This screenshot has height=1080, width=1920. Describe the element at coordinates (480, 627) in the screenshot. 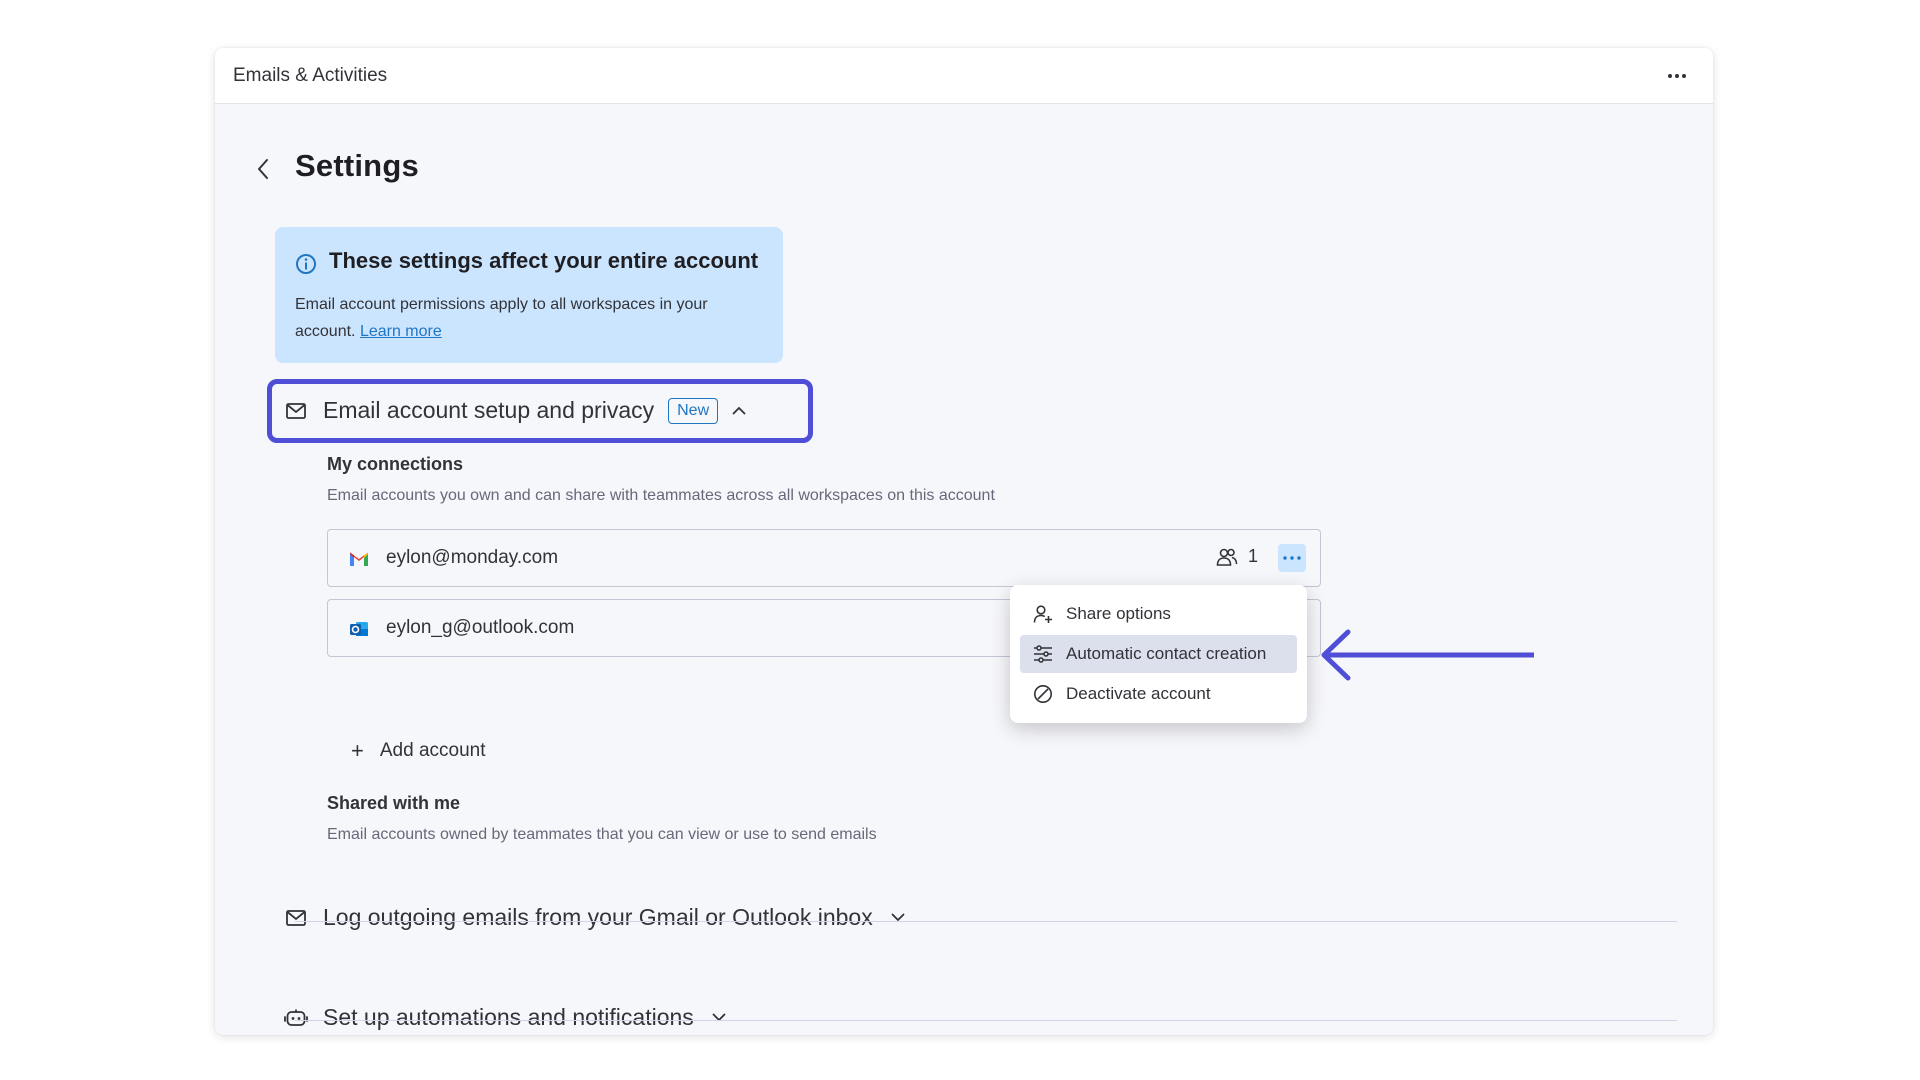

I see `account-email: eylon_g@outlook.com` at that location.